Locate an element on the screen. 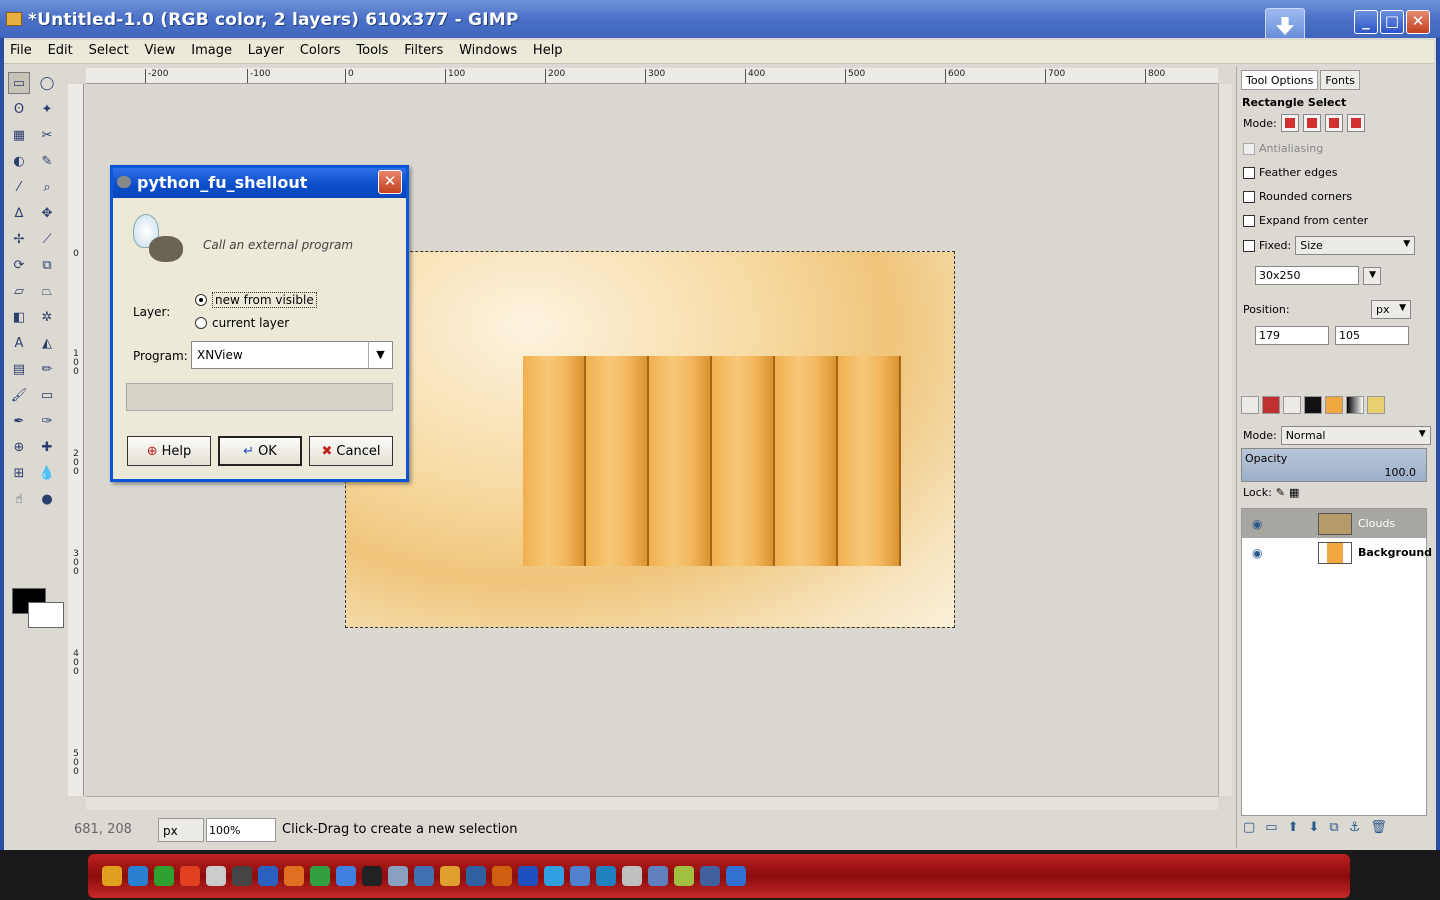 The width and height of the screenshot is (1440, 900). help-button: ⊕ Help is located at coordinates (169, 451).